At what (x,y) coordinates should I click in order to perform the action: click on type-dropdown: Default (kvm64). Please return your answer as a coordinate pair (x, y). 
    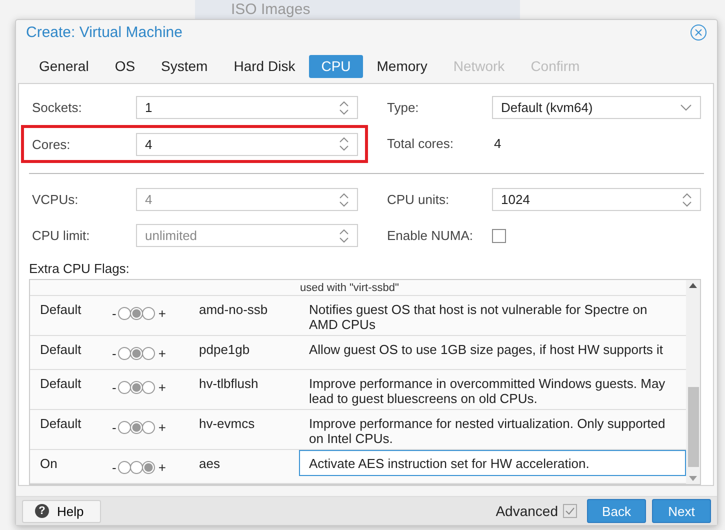
    Looking at the image, I should click on (596, 108).